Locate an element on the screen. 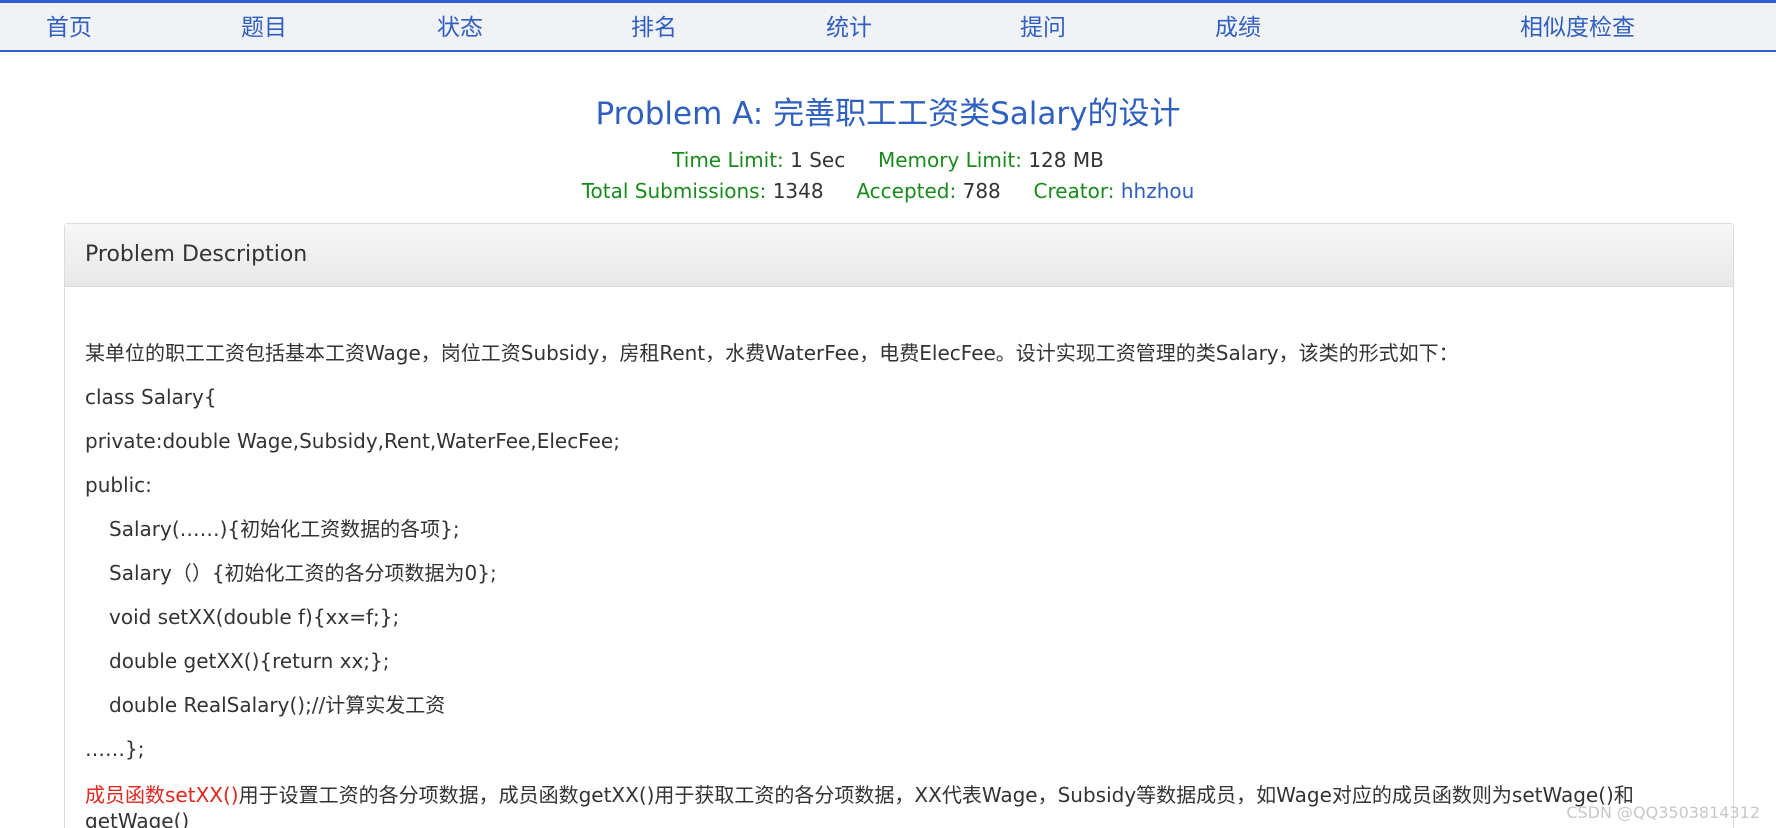 The image size is (1776, 828). code-line: Salary（）{初始化工资的各分项数据为0}; is located at coordinates (303, 573).